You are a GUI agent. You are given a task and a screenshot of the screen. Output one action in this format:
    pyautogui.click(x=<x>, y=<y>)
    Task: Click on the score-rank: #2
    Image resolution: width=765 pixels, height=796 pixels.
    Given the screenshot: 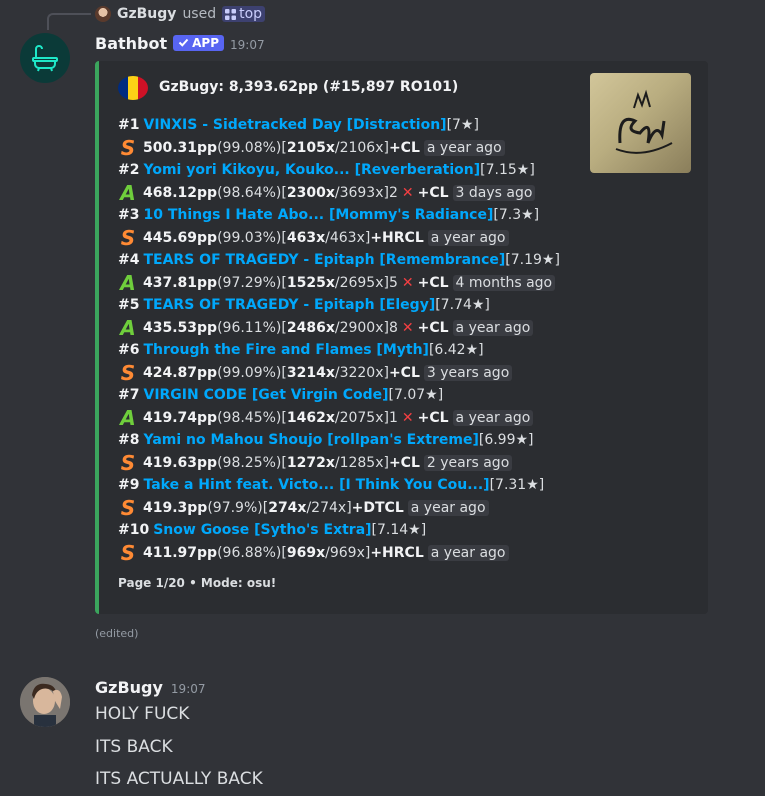 What is the action you would take?
    pyautogui.click(x=129, y=170)
    